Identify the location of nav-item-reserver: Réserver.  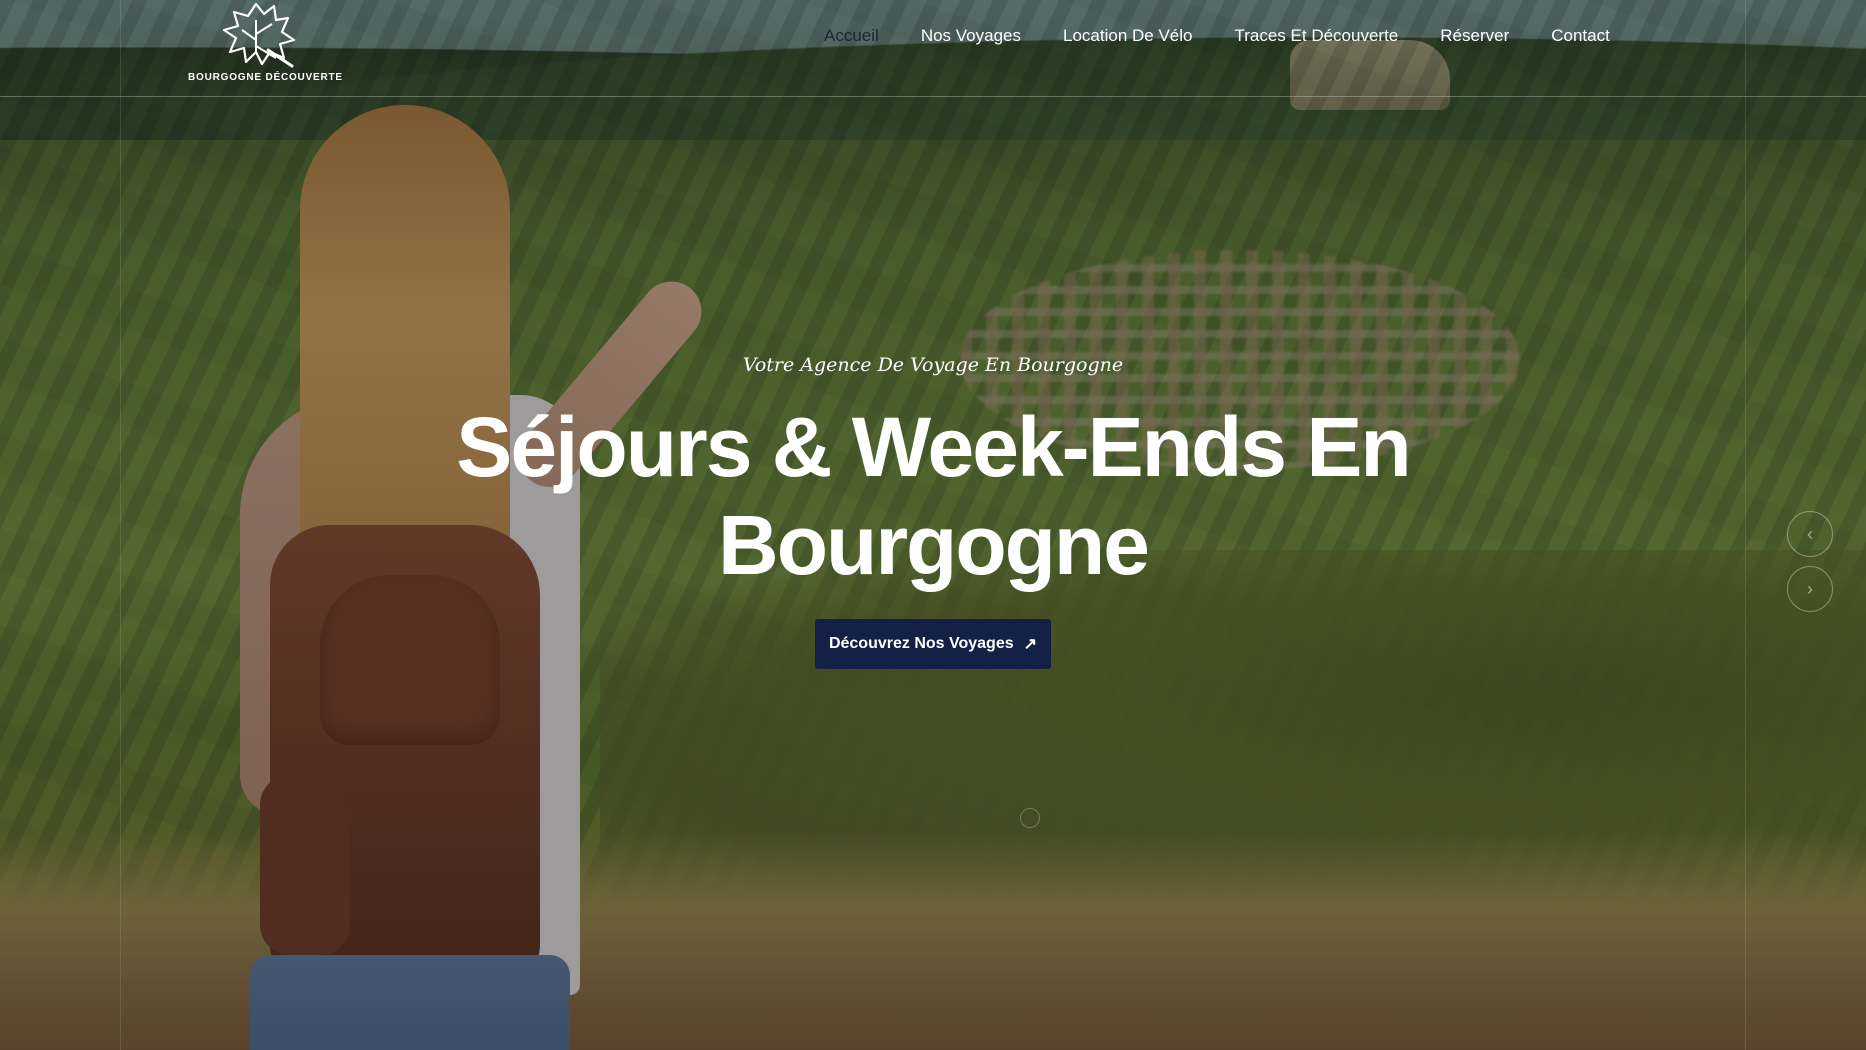
(1474, 36).